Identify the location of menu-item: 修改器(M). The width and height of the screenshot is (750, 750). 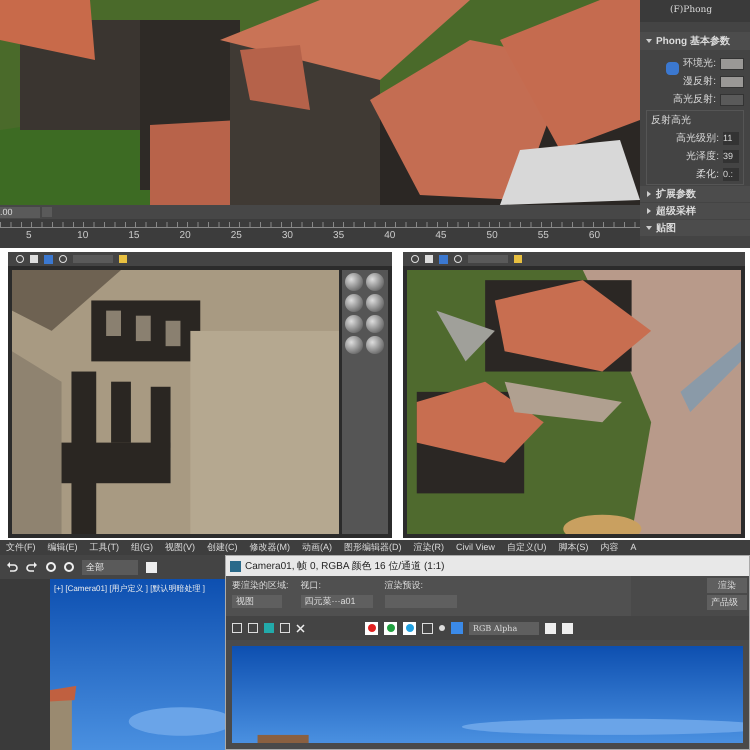
(270, 547).